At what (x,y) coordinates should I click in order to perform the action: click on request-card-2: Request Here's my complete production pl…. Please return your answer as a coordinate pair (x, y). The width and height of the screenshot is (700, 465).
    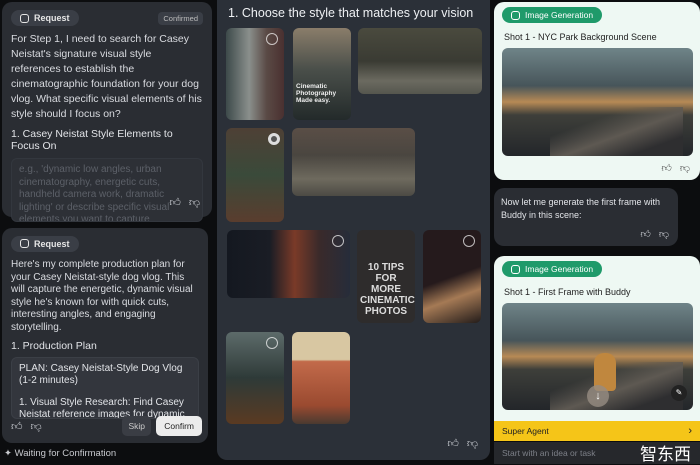
    Looking at the image, I should click on (105, 335).